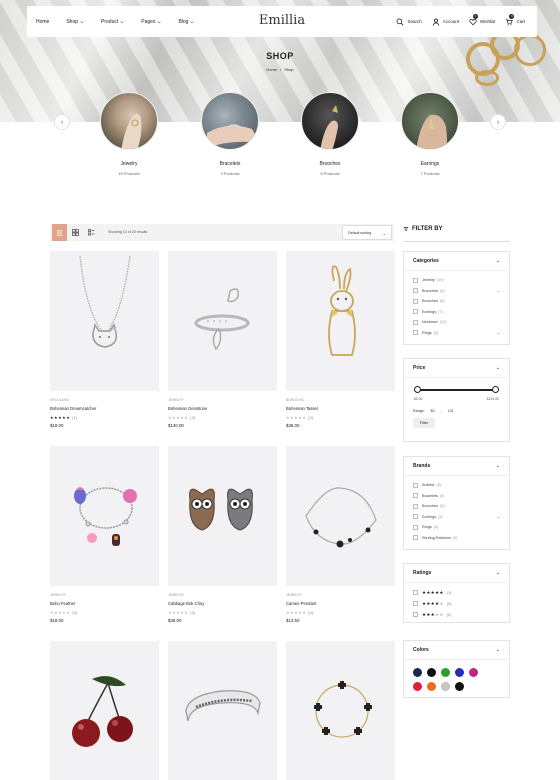  I want to click on category-checkbox: Bracelets (3) ⌄, so click(456, 291).